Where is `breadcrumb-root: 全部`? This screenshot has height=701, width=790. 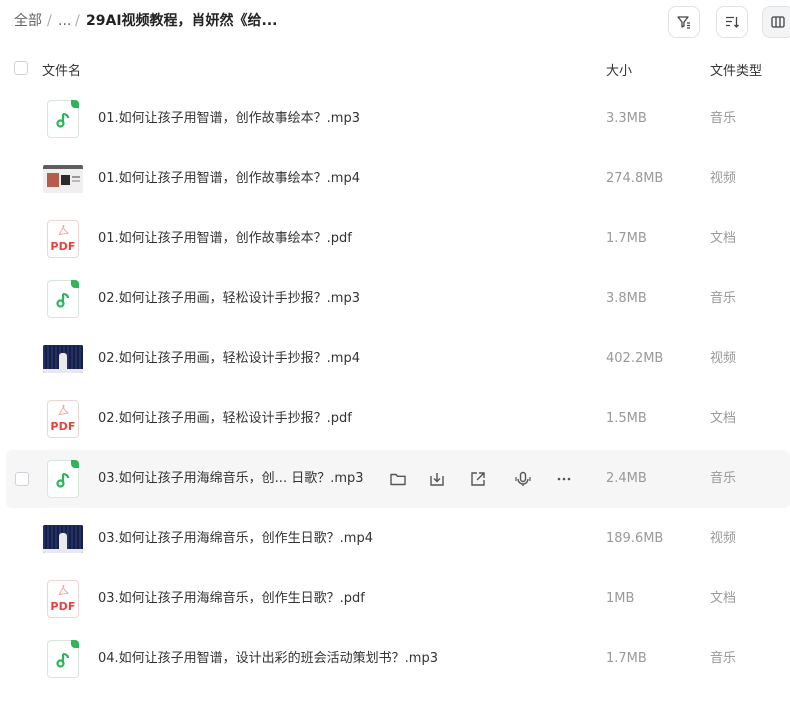 breadcrumb-root: 全部 is located at coordinates (28, 21).